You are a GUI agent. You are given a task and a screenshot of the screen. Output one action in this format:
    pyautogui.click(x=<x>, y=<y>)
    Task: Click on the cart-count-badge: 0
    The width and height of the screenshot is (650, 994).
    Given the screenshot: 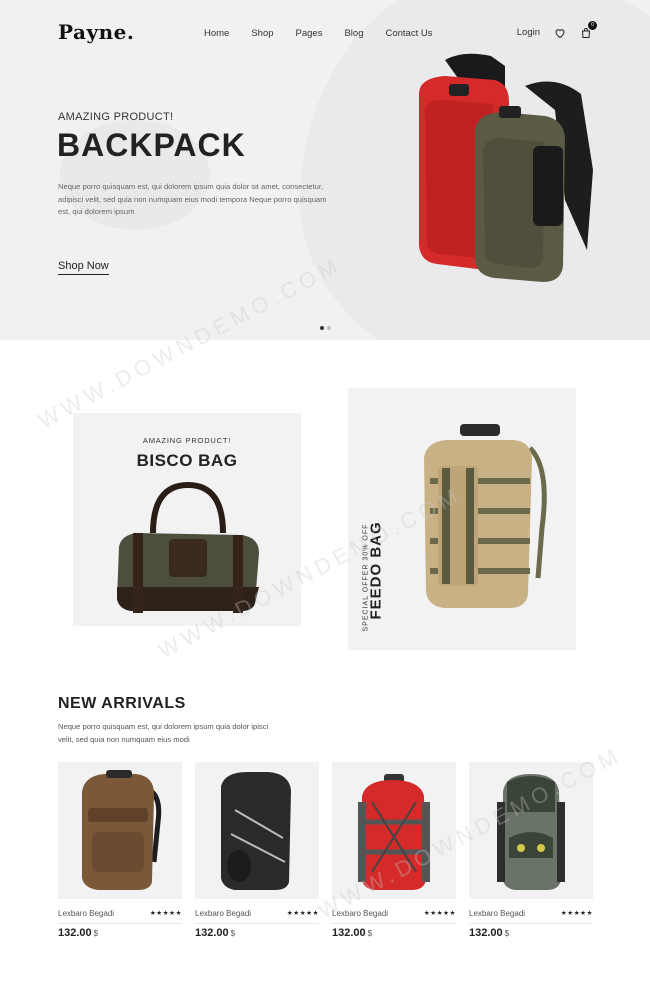 What is the action you would take?
    pyautogui.click(x=592, y=25)
    